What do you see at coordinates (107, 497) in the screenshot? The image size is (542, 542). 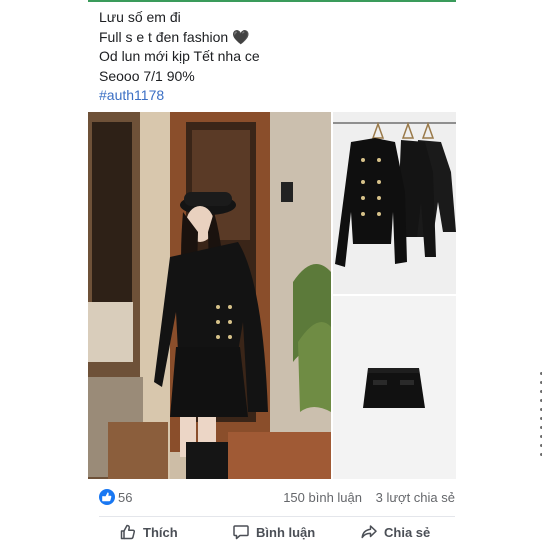 I see `thumbs-up-icon` at bounding box center [107, 497].